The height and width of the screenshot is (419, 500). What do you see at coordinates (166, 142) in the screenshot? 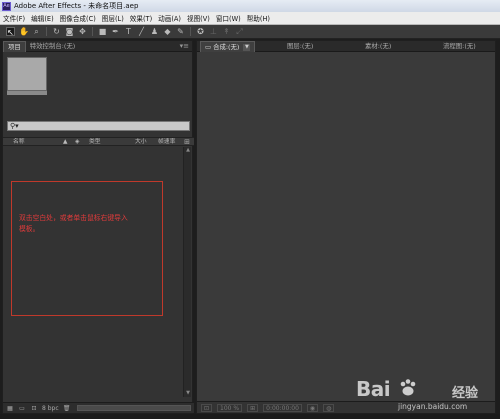
I see `column-frame-rate: 帧速率` at bounding box center [166, 142].